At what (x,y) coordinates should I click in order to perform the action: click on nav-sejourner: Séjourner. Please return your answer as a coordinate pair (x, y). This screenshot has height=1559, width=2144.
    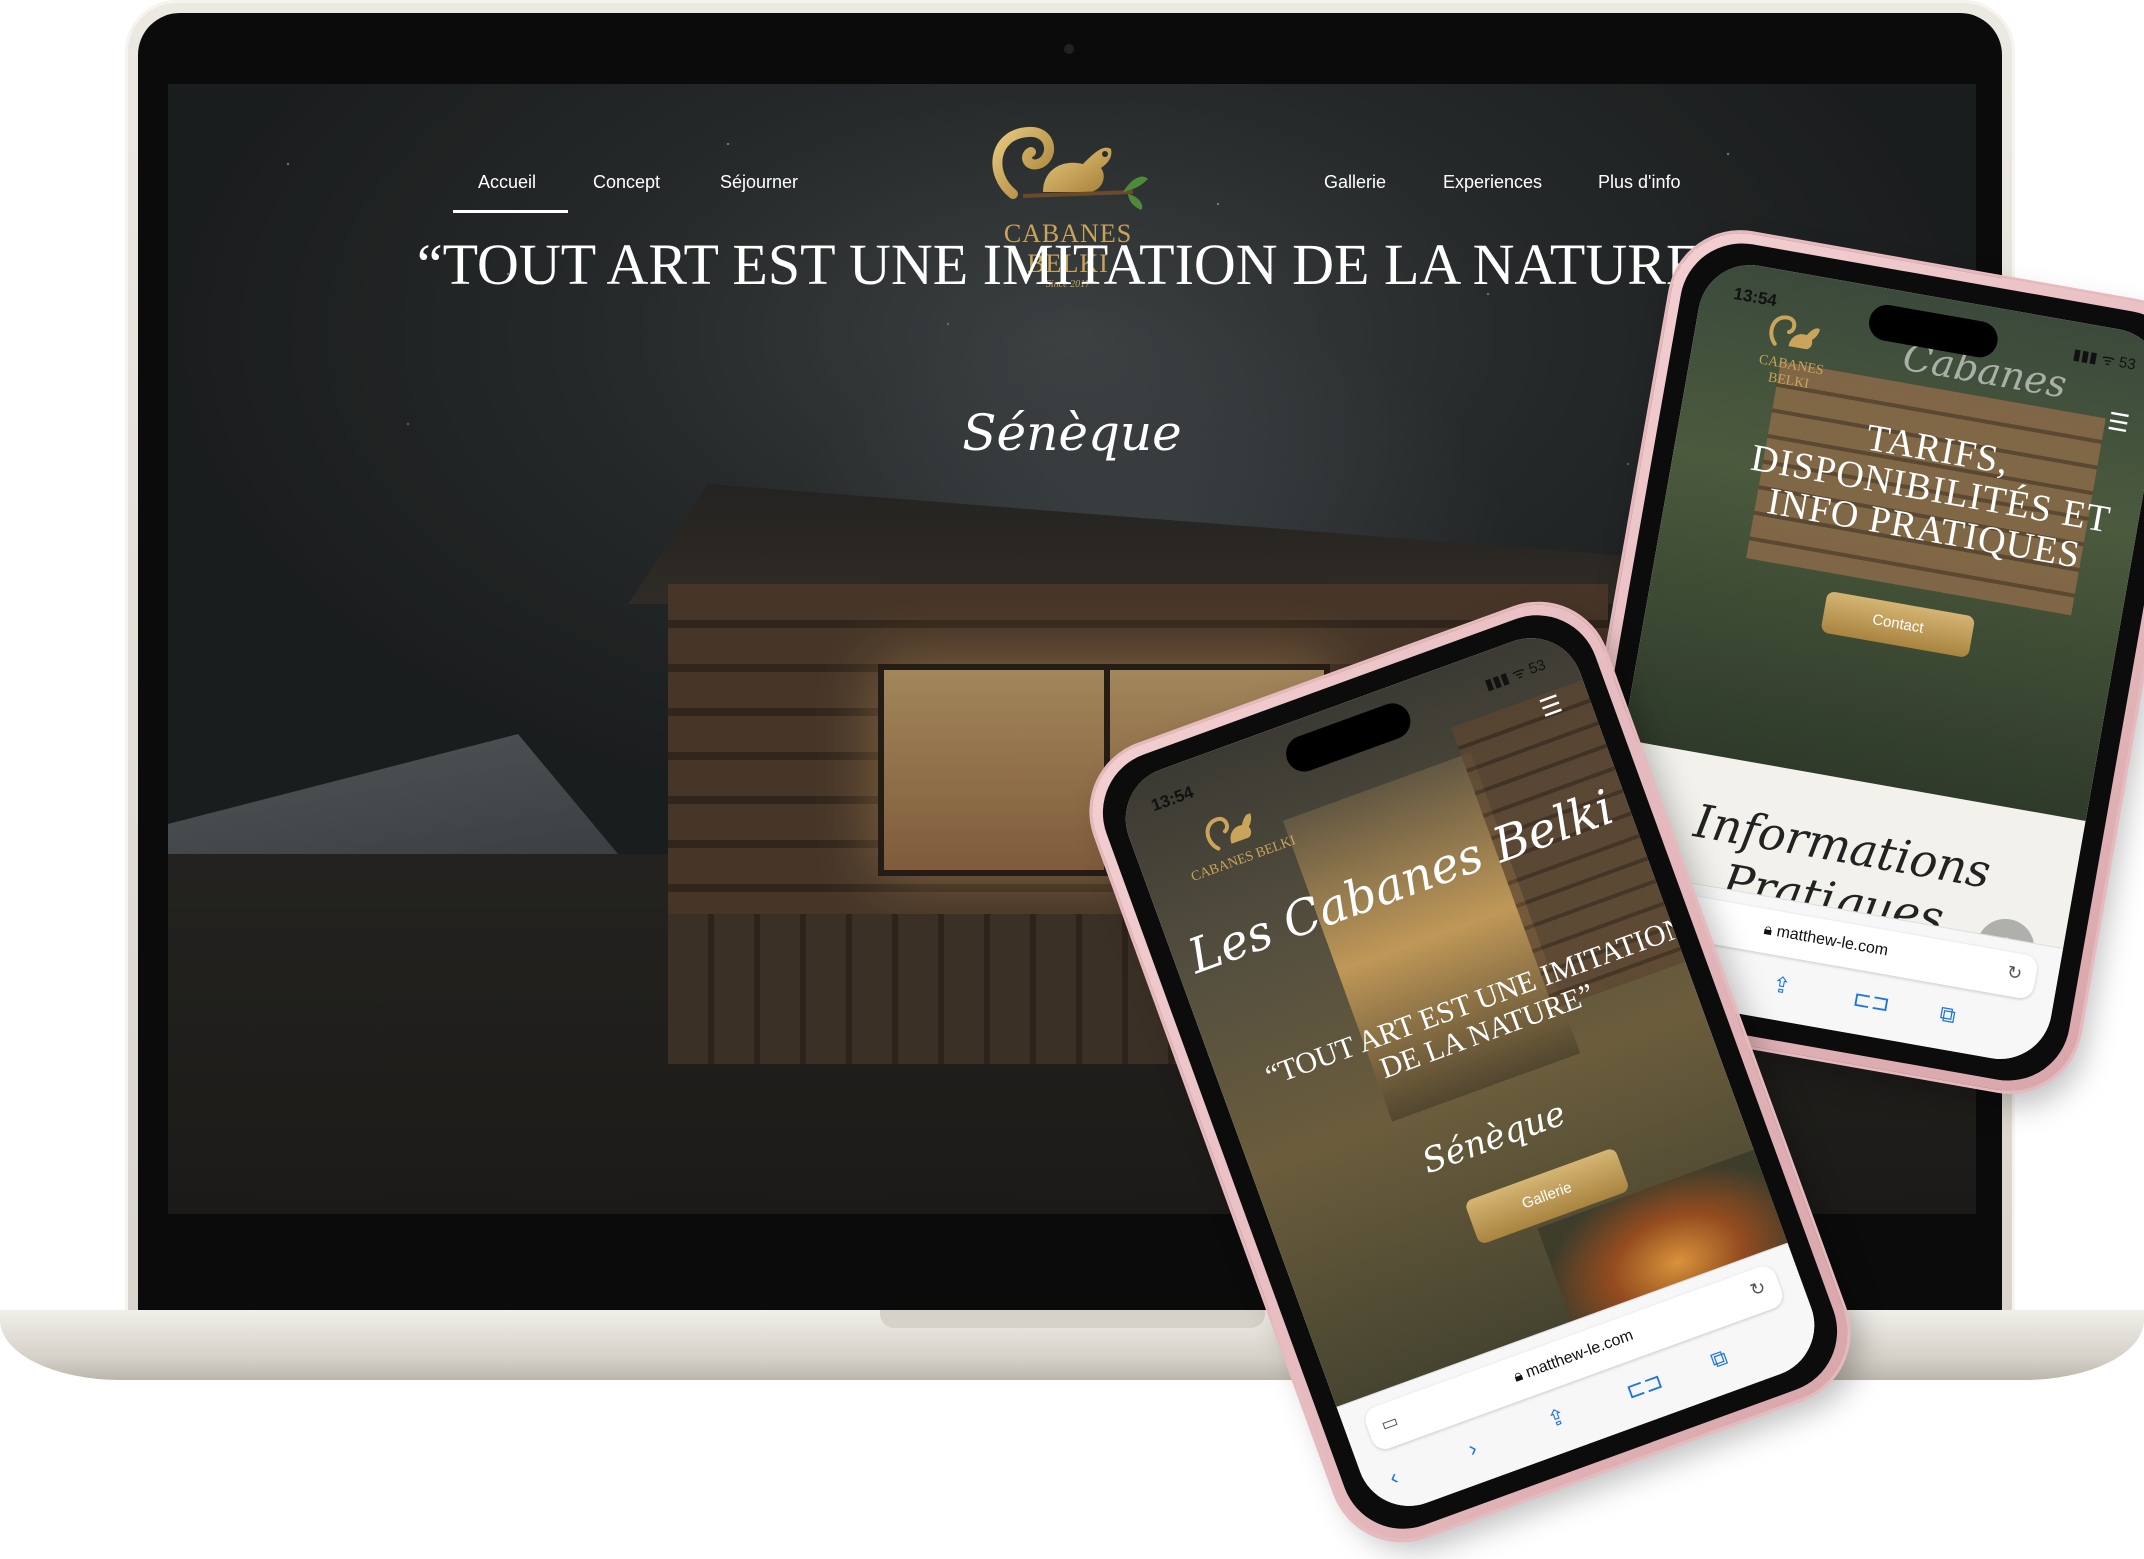
    Looking at the image, I should click on (759, 182).